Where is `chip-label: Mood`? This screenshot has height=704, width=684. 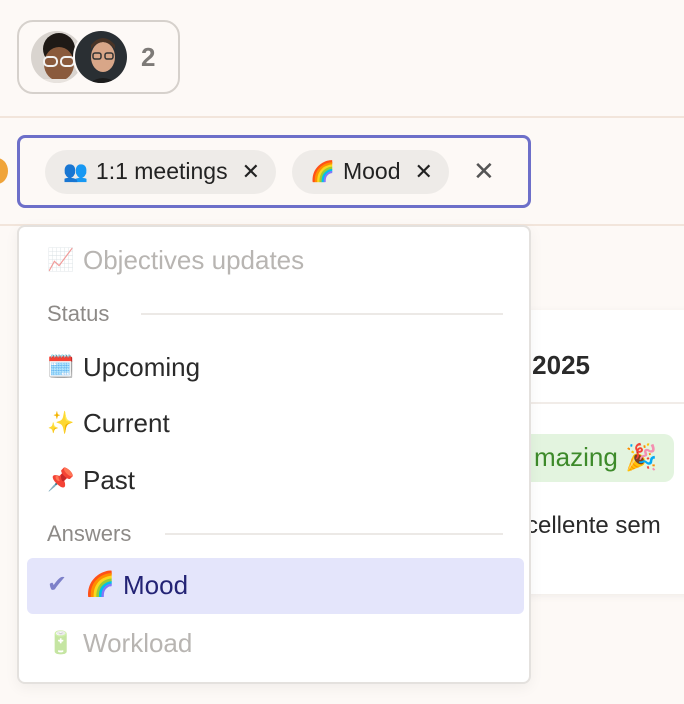
chip-label: Mood is located at coordinates (371, 171).